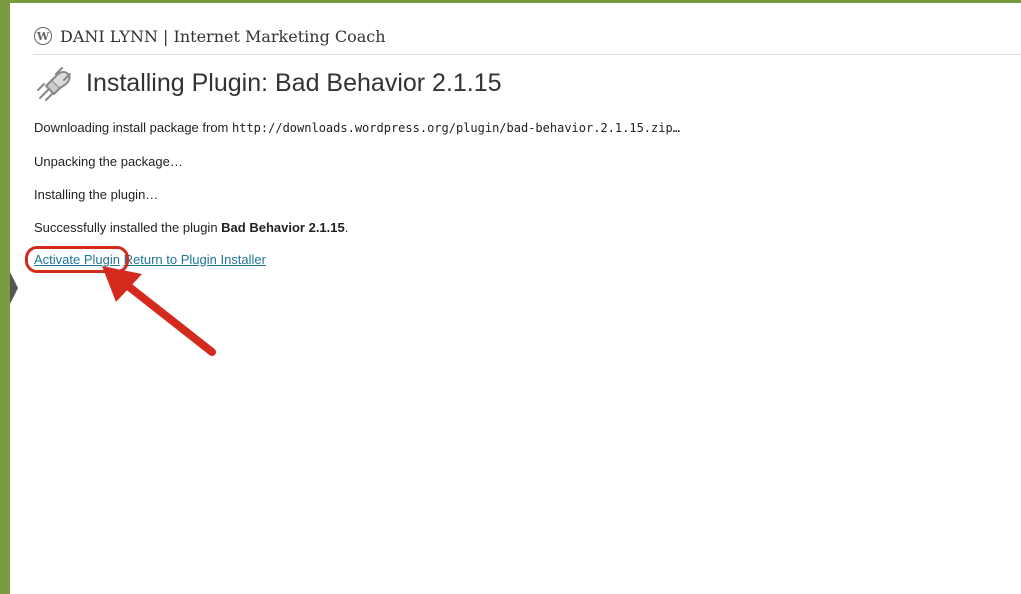  Describe the element at coordinates (43, 36) in the screenshot. I see `wordpress-logo-icon: W` at that location.